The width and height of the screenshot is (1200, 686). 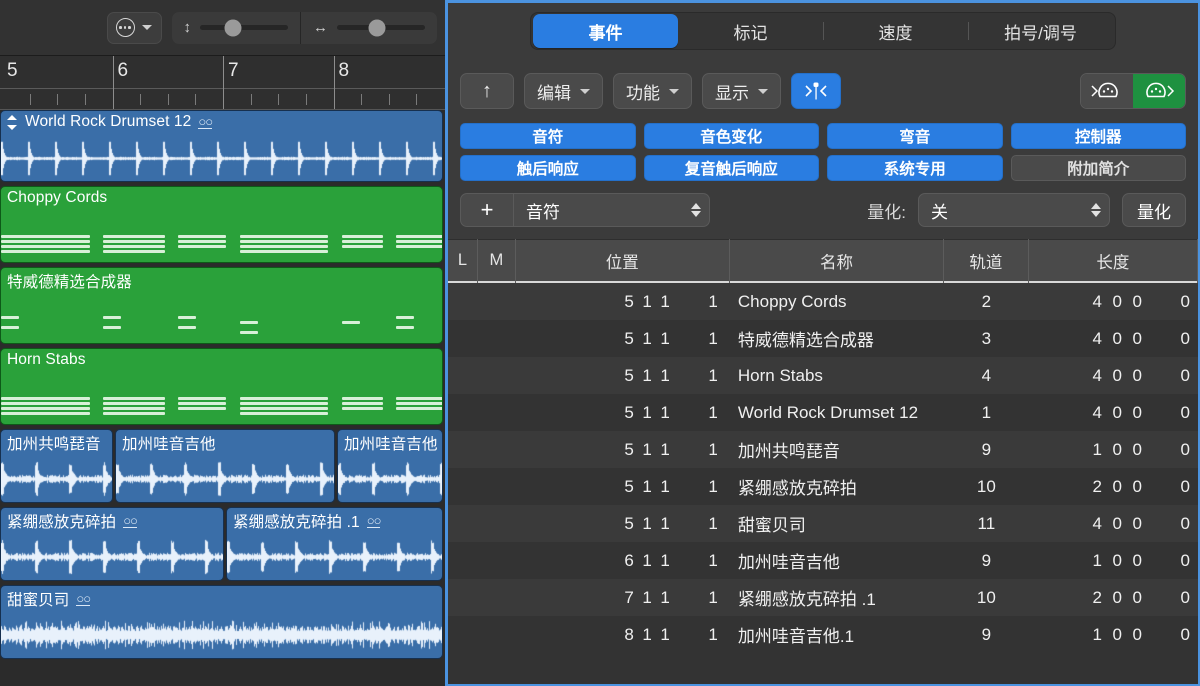 What do you see at coordinates (1159, 91) in the screenshot?
I see `midi-out-button` at bounding box center [1159, 91].